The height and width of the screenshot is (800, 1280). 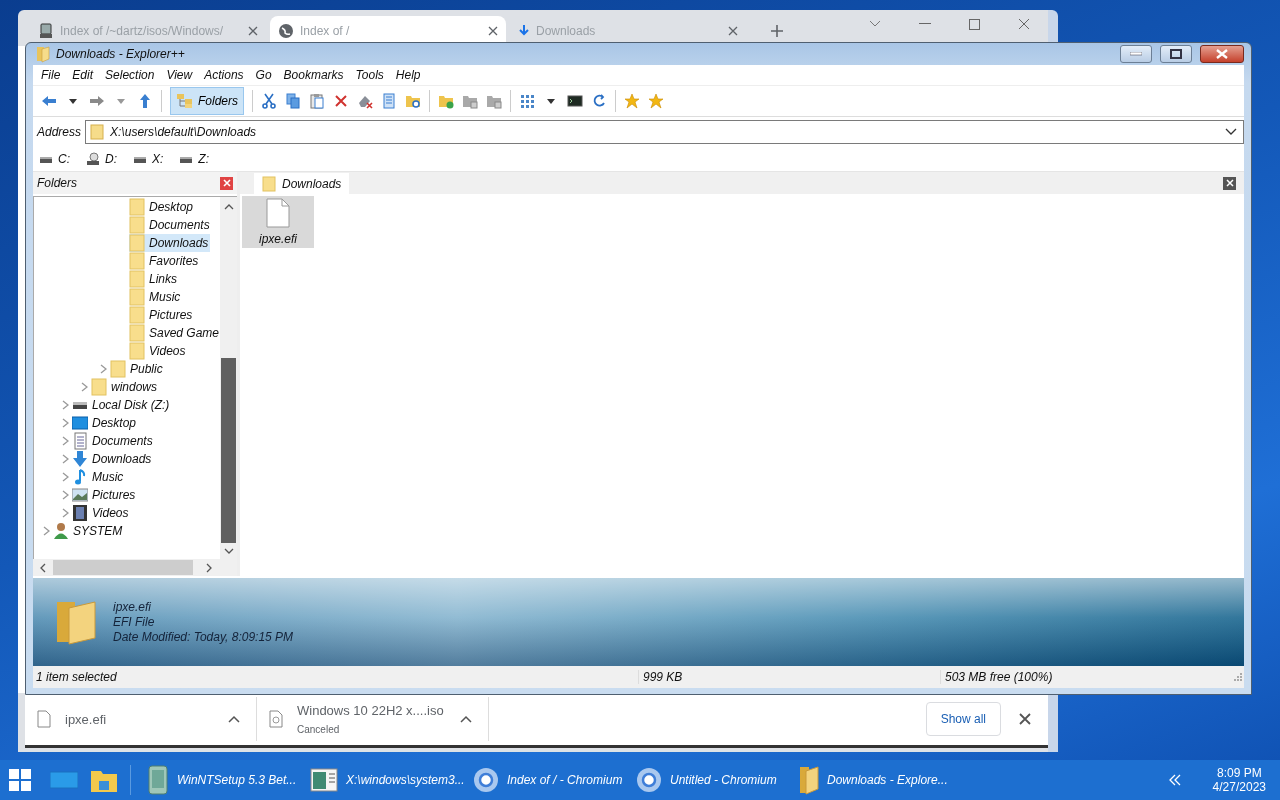 I want to click on show-all-button: Show all, so click(x=963, y=719).